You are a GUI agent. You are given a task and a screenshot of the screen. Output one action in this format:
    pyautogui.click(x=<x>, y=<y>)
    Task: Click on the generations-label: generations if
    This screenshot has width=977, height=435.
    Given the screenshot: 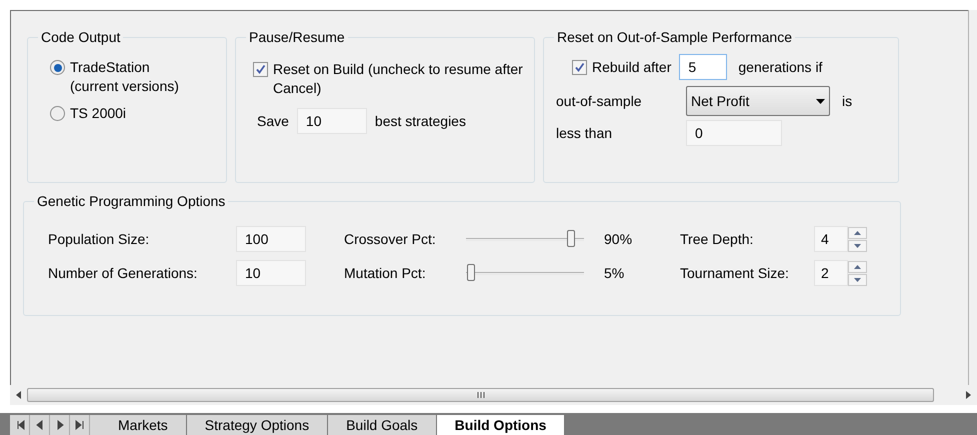 What is the action you would take?
    pyautogui.click(x=780, y=67)
    